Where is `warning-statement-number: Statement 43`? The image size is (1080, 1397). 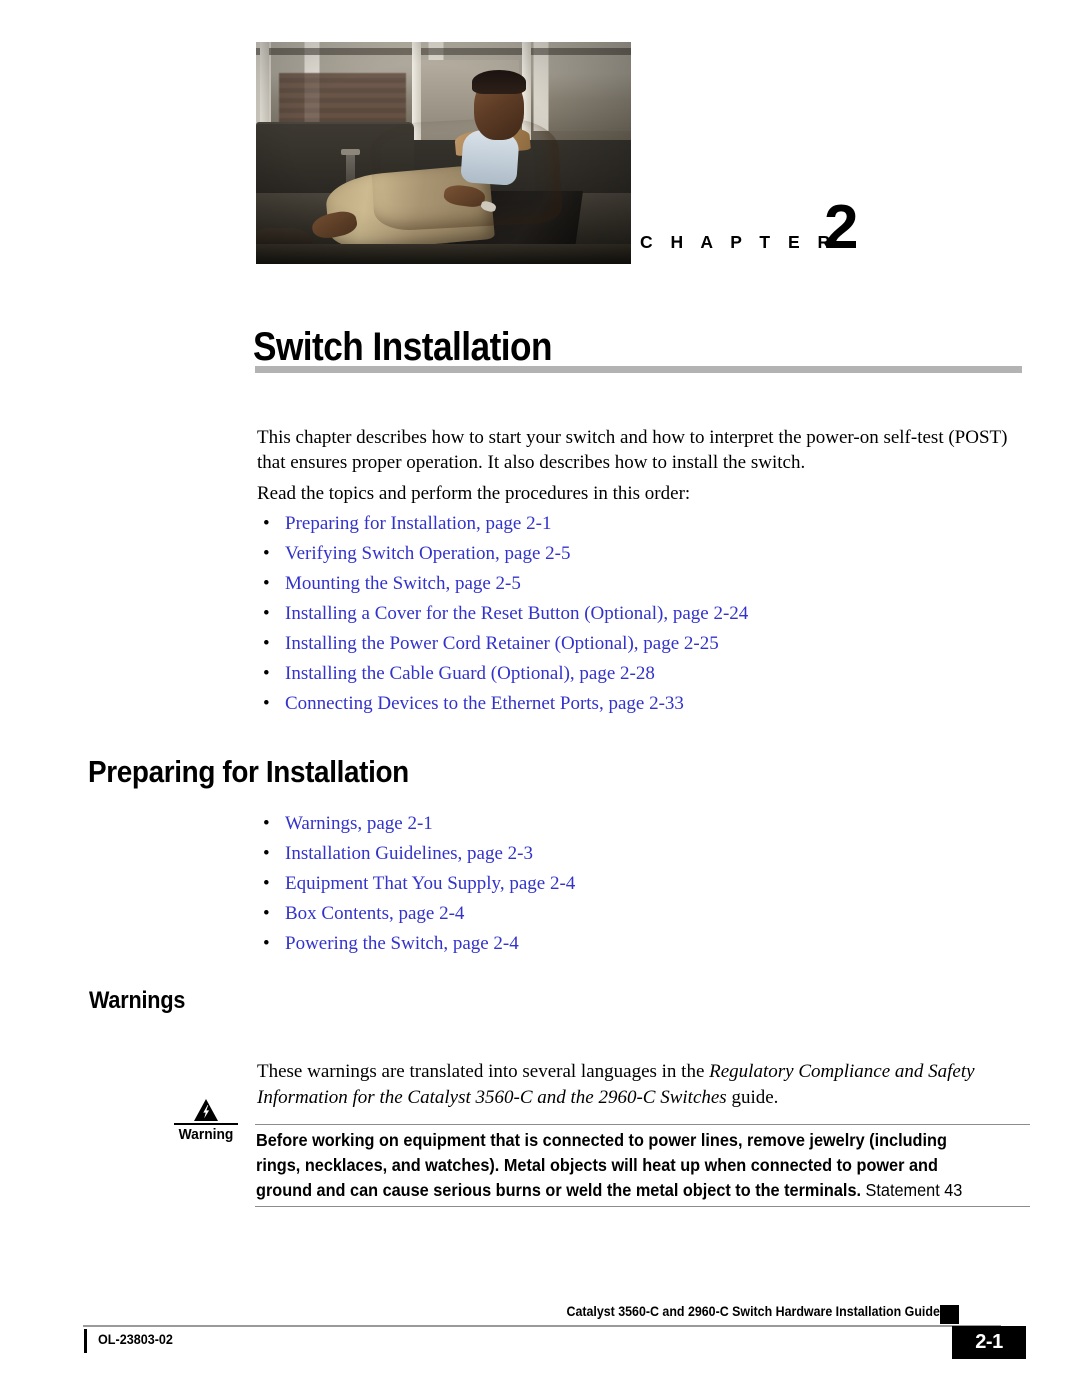 warning-statement-number: Statement 43 is located at coordinates (912, 1190).